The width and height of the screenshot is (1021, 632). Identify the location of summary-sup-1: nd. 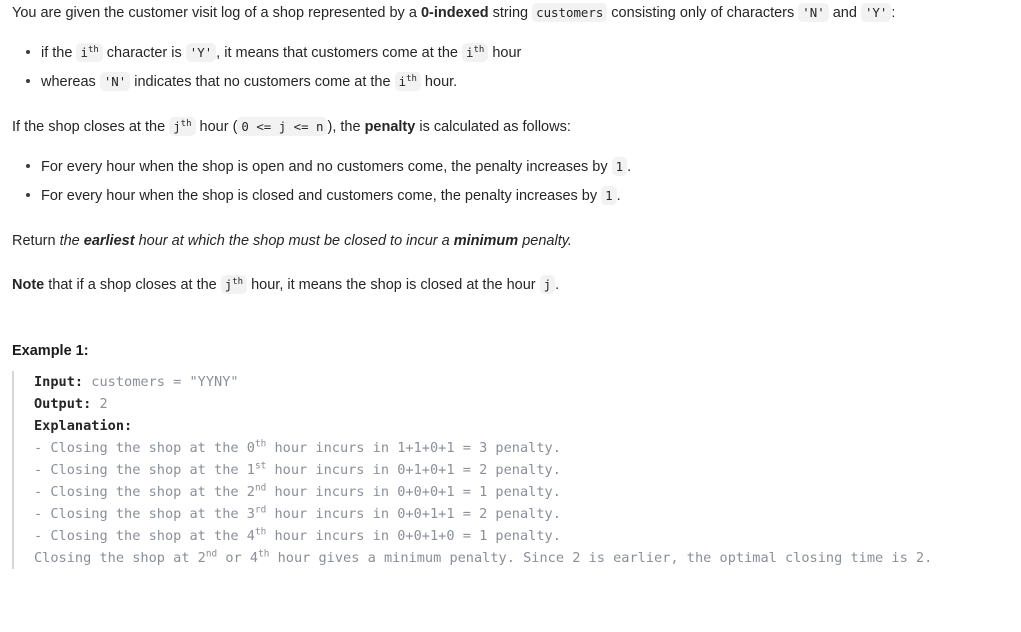
(211, 554).